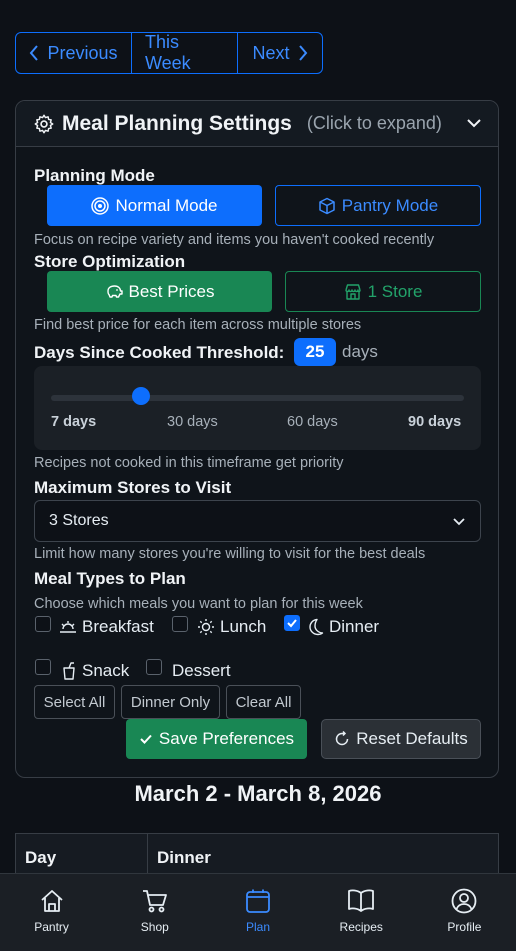 The image size is (516, 951). I want to click on piggy-bank-icon, so click(114, 291).